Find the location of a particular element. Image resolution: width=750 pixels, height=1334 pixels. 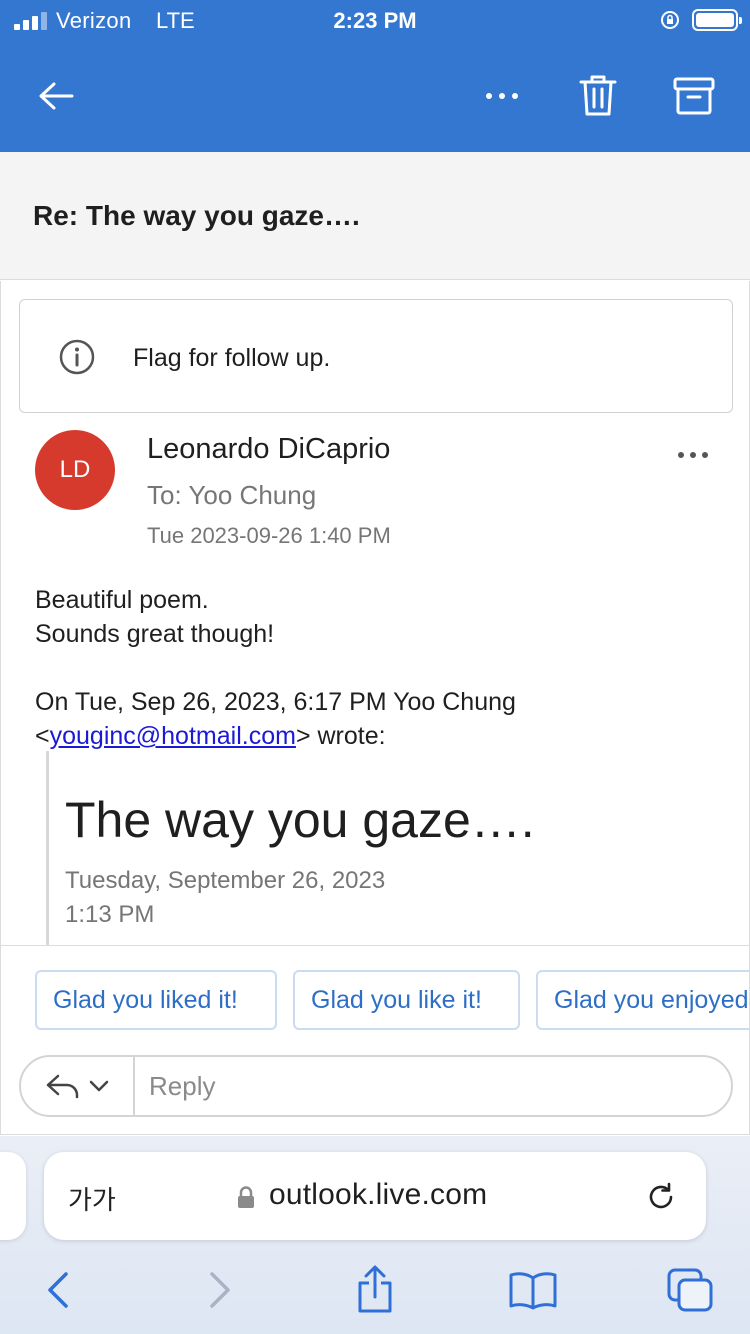

status-time: 2:23 PM is located at coordinates (375, 20).